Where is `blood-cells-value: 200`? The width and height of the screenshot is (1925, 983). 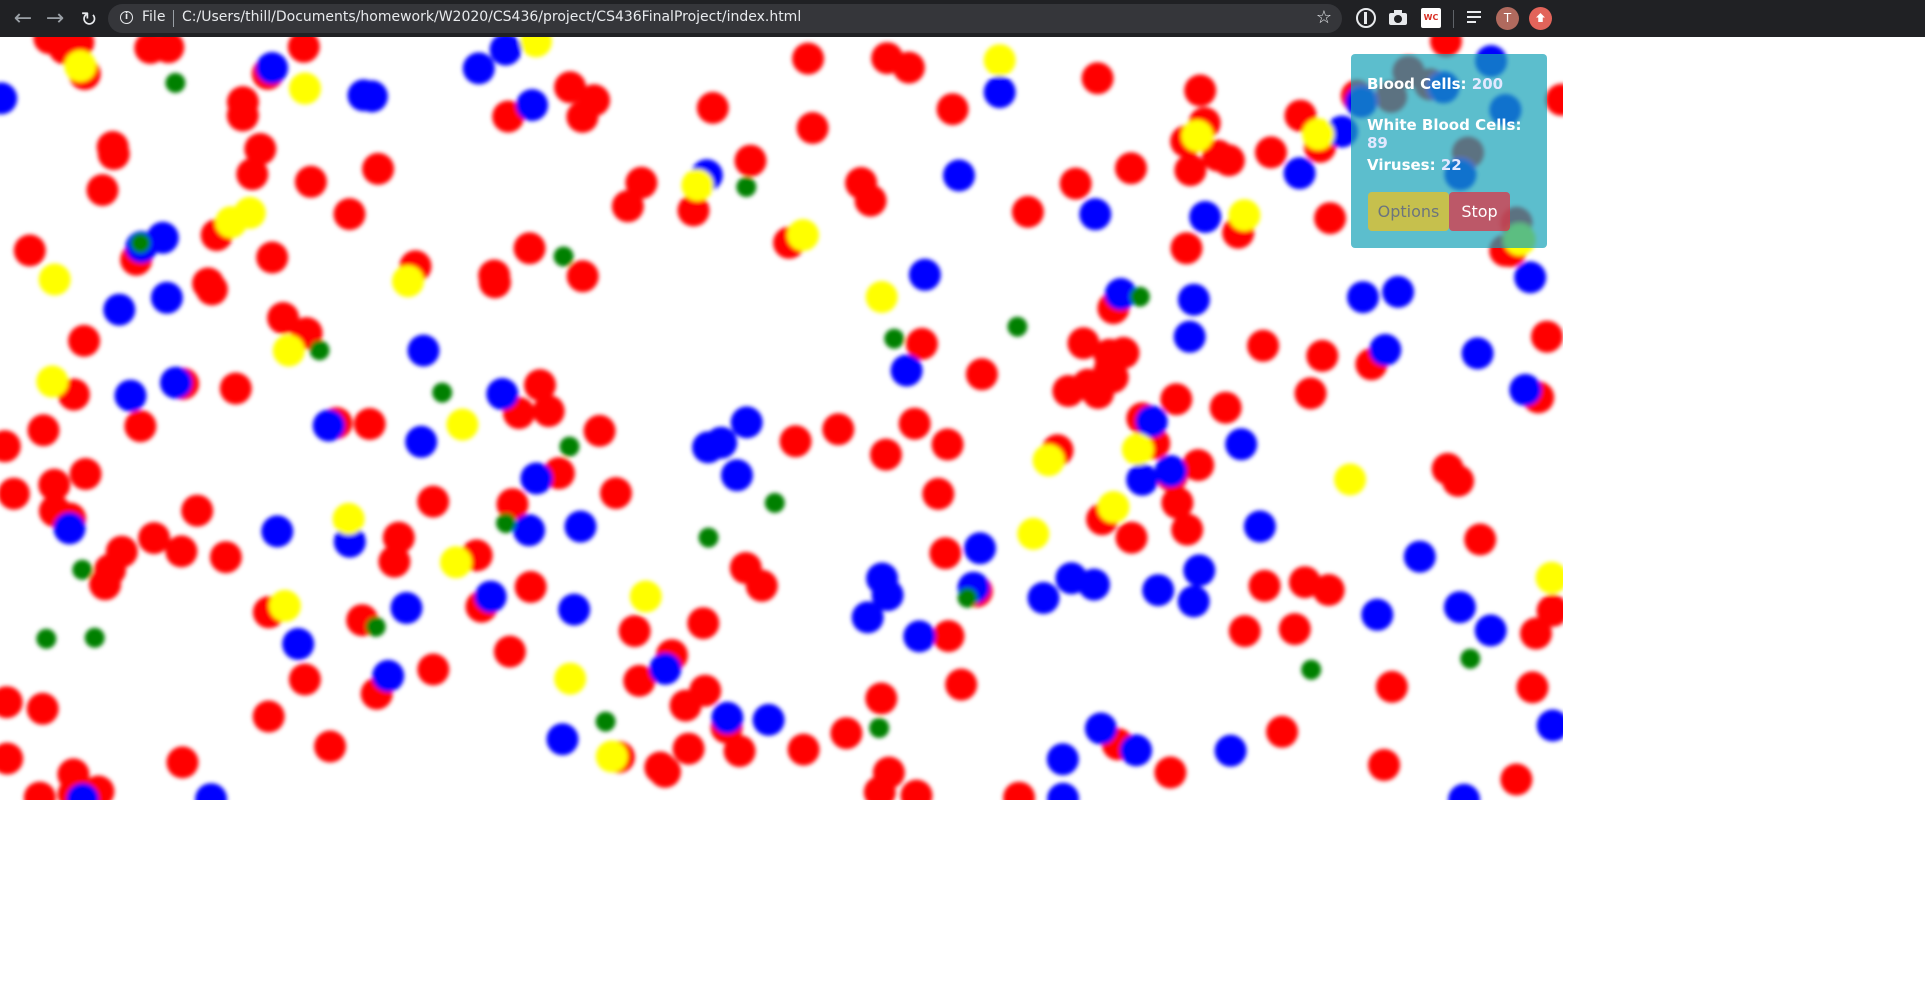
blood-cells-value: 200 is located at coordinates (1487, 84).